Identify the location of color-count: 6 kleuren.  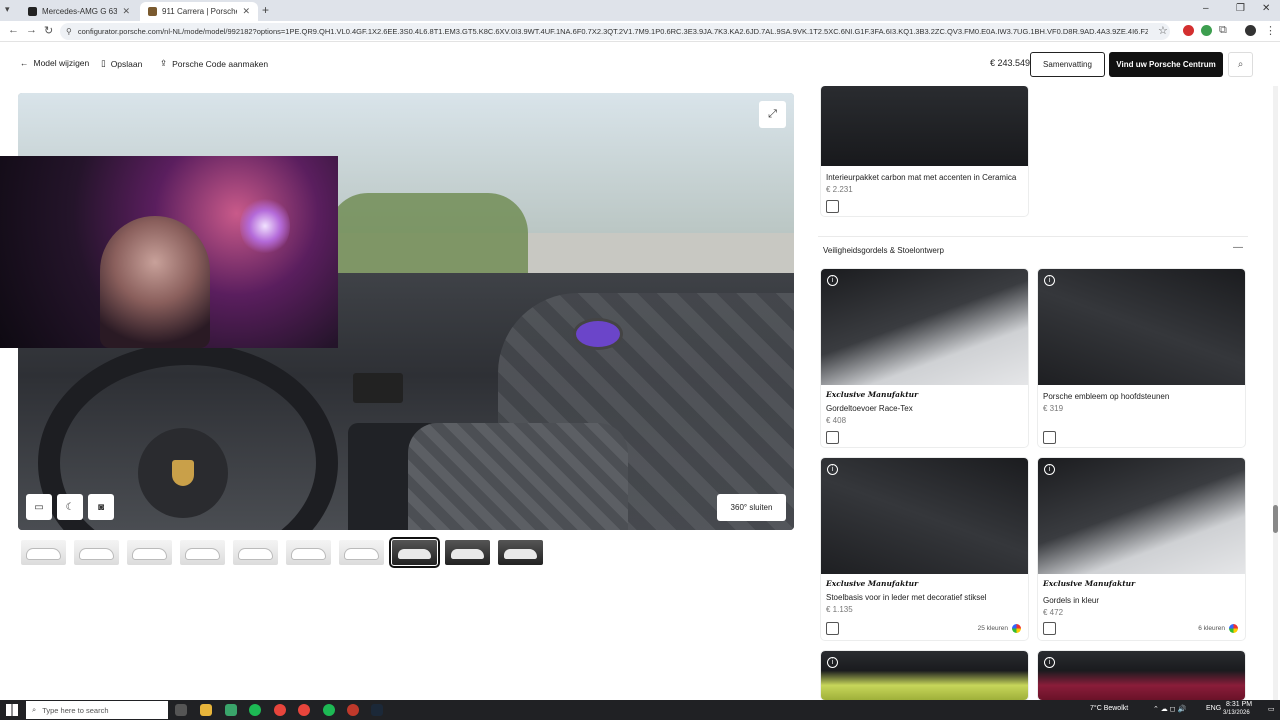
(1218, 628).